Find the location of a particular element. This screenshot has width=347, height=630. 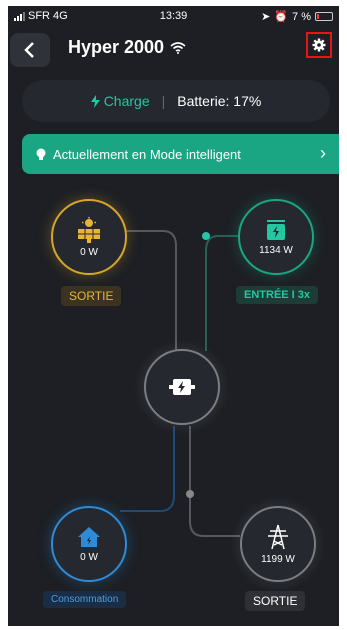

hub-node is located at coordinates (182, 387).